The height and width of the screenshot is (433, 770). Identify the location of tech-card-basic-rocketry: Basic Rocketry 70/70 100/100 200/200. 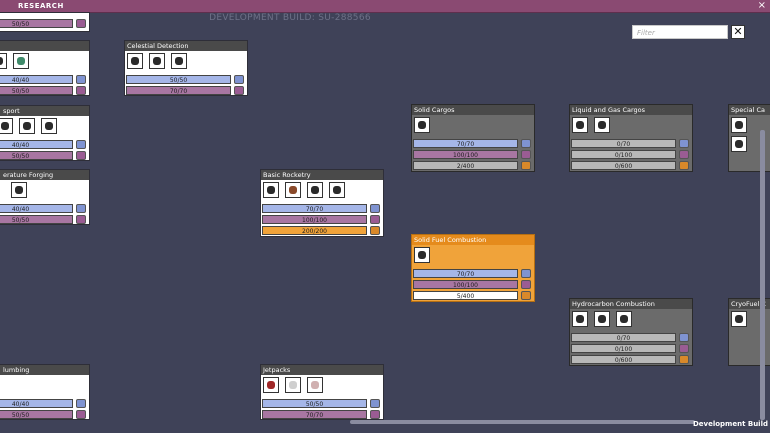
(322, 203).